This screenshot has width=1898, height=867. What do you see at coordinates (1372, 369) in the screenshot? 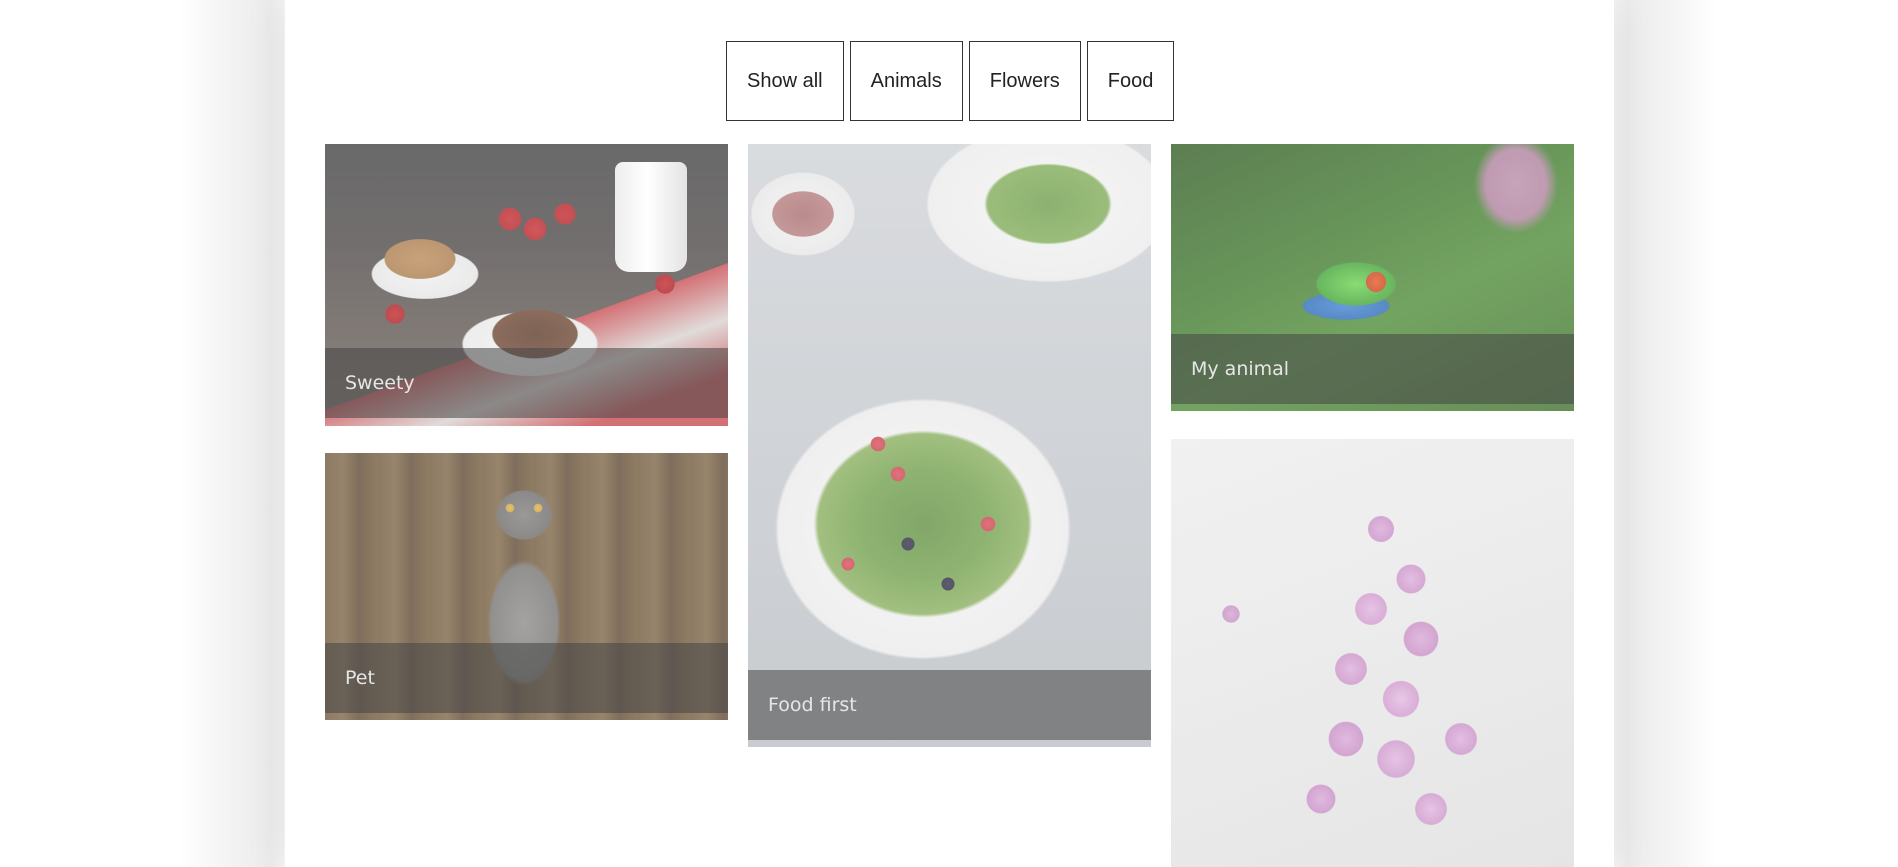
I see `gallery-caption: My animal` at bounding box center [1372, 369].